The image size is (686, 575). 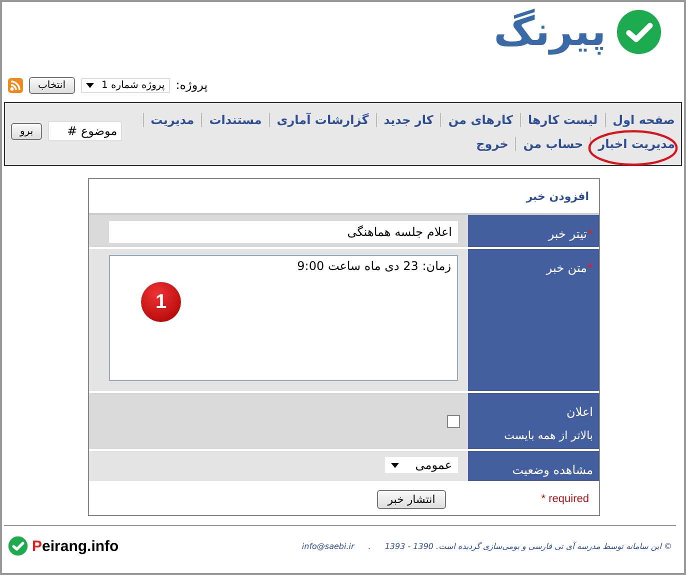 What do you see at coordinates (51, 85) in the screenshot?
I see `select-button: انتخاب` at bounding box center [51, 85].